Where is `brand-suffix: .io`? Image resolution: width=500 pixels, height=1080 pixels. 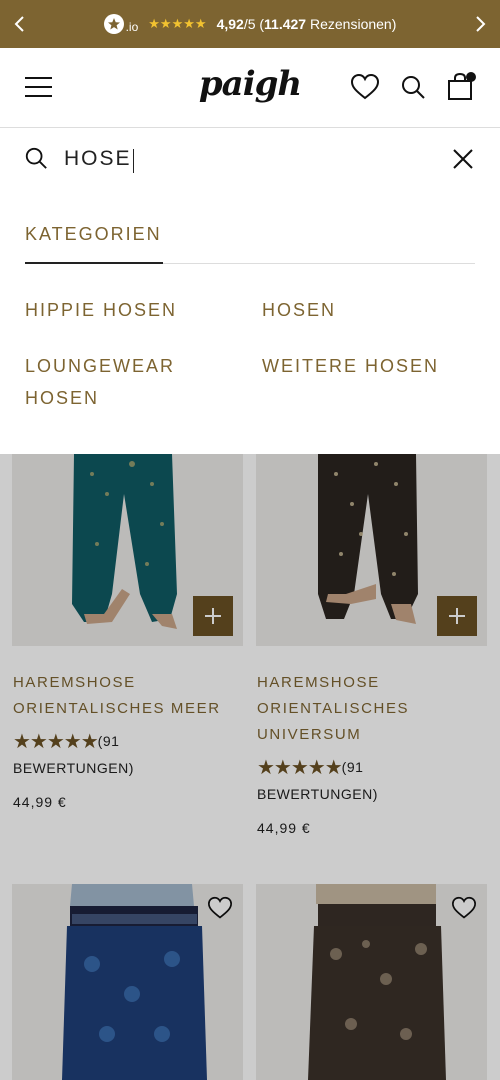 brand-suffix: .io is located at coordinates (132, 27).